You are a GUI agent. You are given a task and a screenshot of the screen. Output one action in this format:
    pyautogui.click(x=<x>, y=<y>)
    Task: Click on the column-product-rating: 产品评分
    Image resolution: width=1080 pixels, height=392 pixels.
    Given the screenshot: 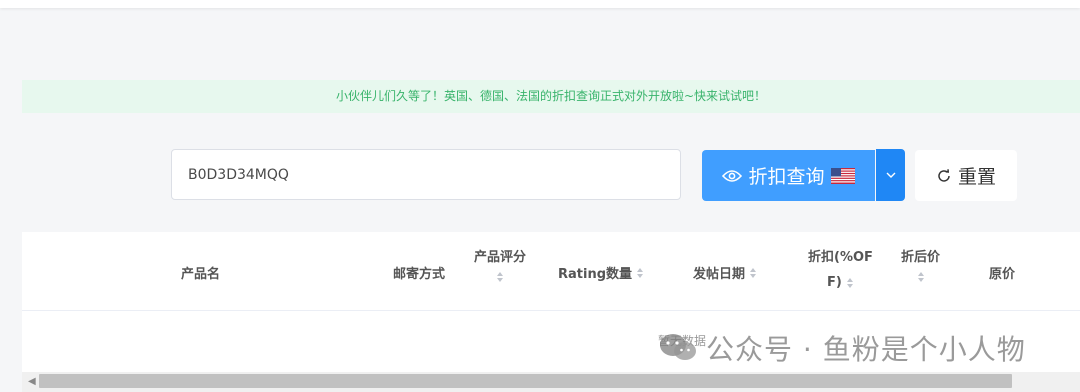 What is the action you would take?
    pyautogui.click(x=500, y=264)
    